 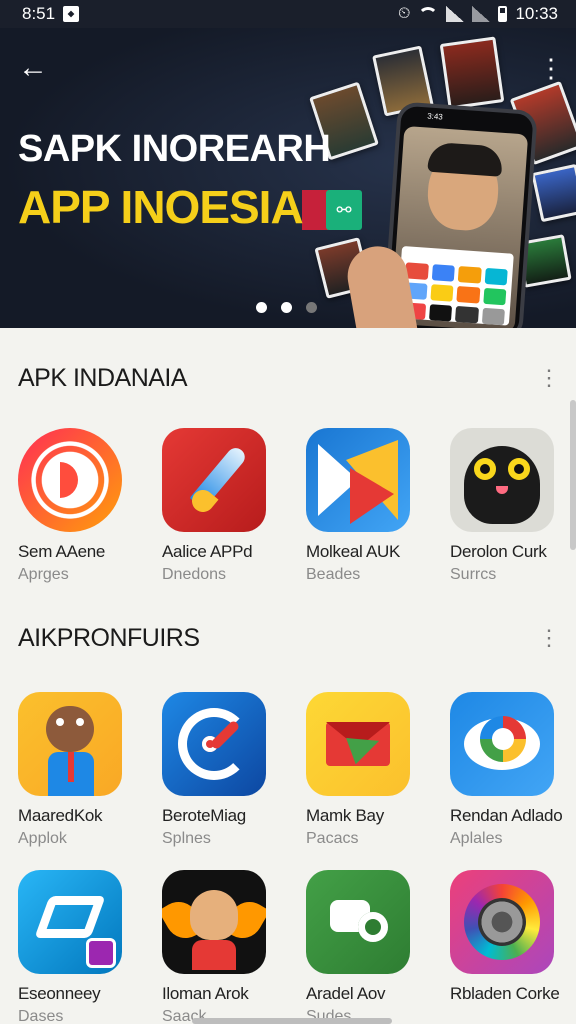 I want to click on app-name: Aalice APPd, so click(x=207, y=551).